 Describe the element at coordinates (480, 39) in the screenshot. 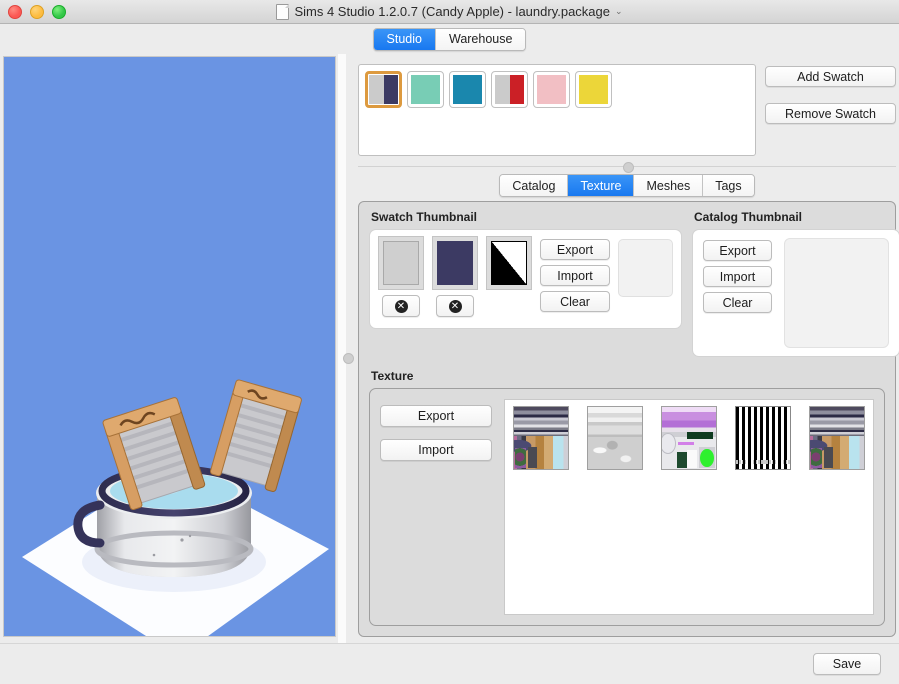

I see `tab-warehouse: Warehouse` at that location.